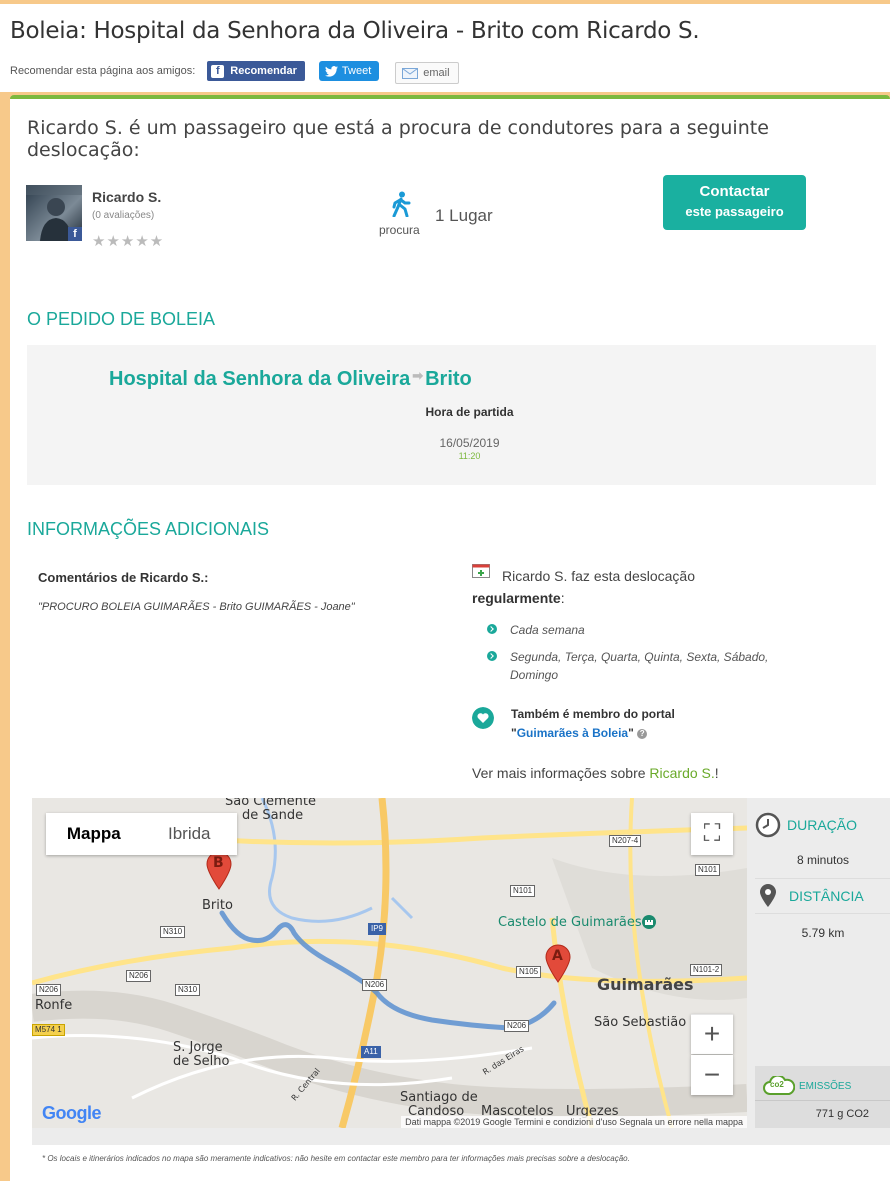  What do you see at coordinates (642, 733) in the screenshot?
I see `help-icon: ?` at bounding box center [642, 733].